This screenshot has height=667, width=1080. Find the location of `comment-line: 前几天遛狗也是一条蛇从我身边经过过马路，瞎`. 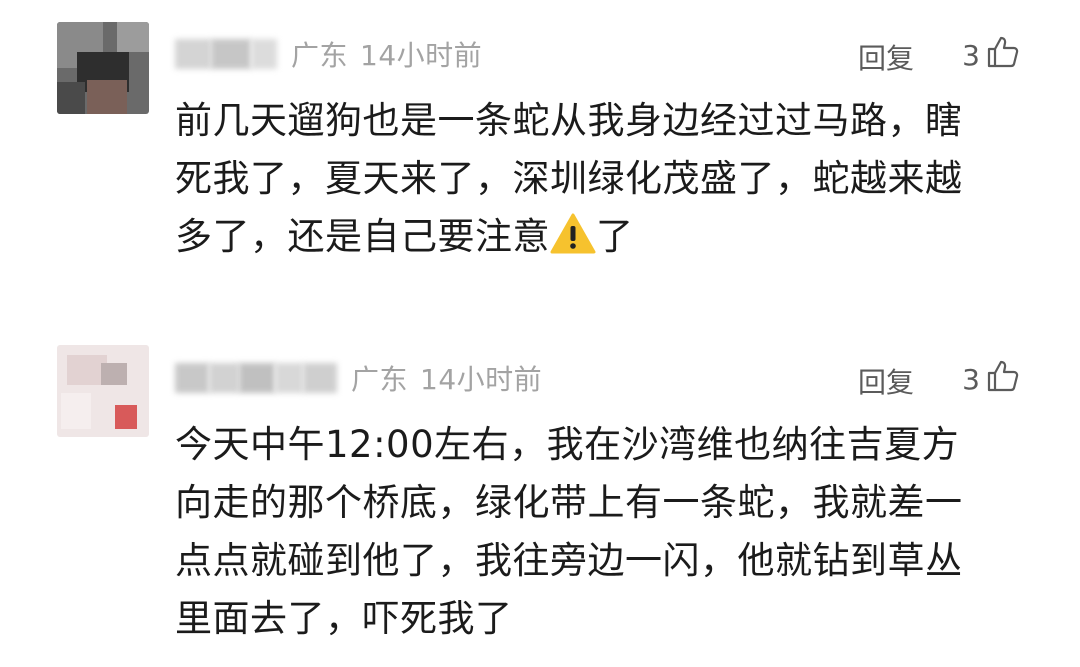

comment-line: 前几天遛狗也是一条蛇从我身边经过过马路，瞎 is located at coordinates (569, 120).